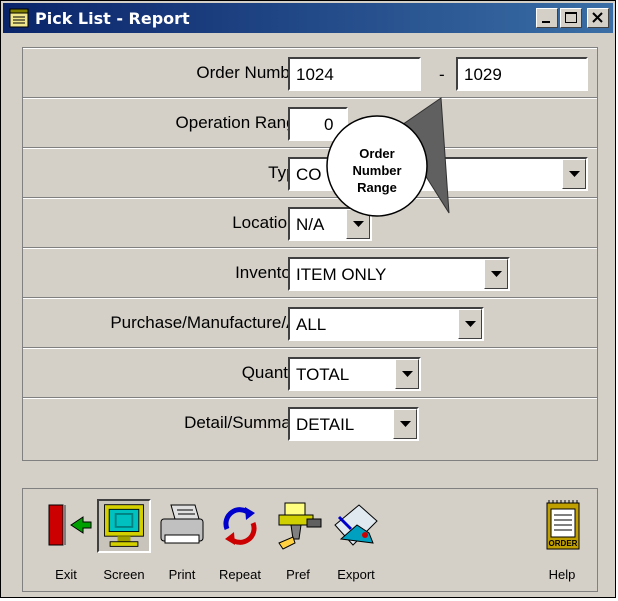  I want to click on help-button: ORDER Help, so click(562, 544).